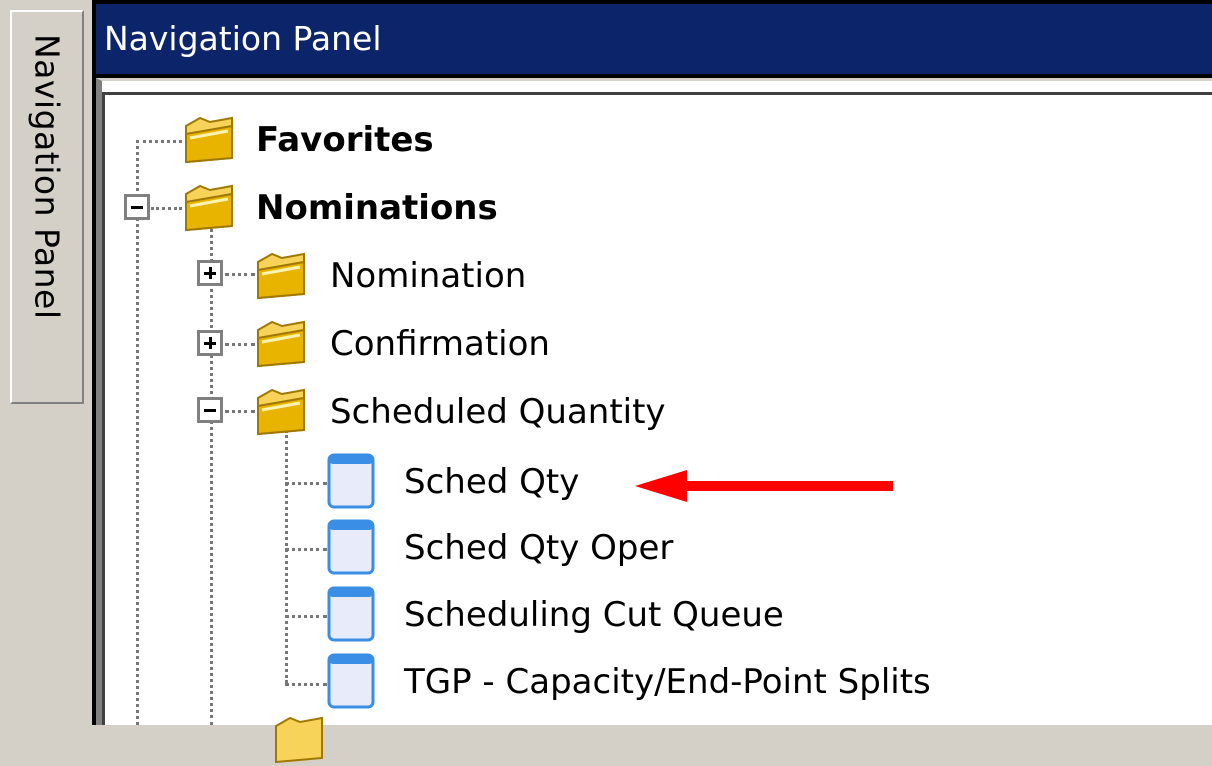 The width and height of the screenshot is (1212, 766). What do you see at coordinates (286, 556) in the screenshot?
I see `tree-connector-scheduled-children` at bounding box center [286, 556].